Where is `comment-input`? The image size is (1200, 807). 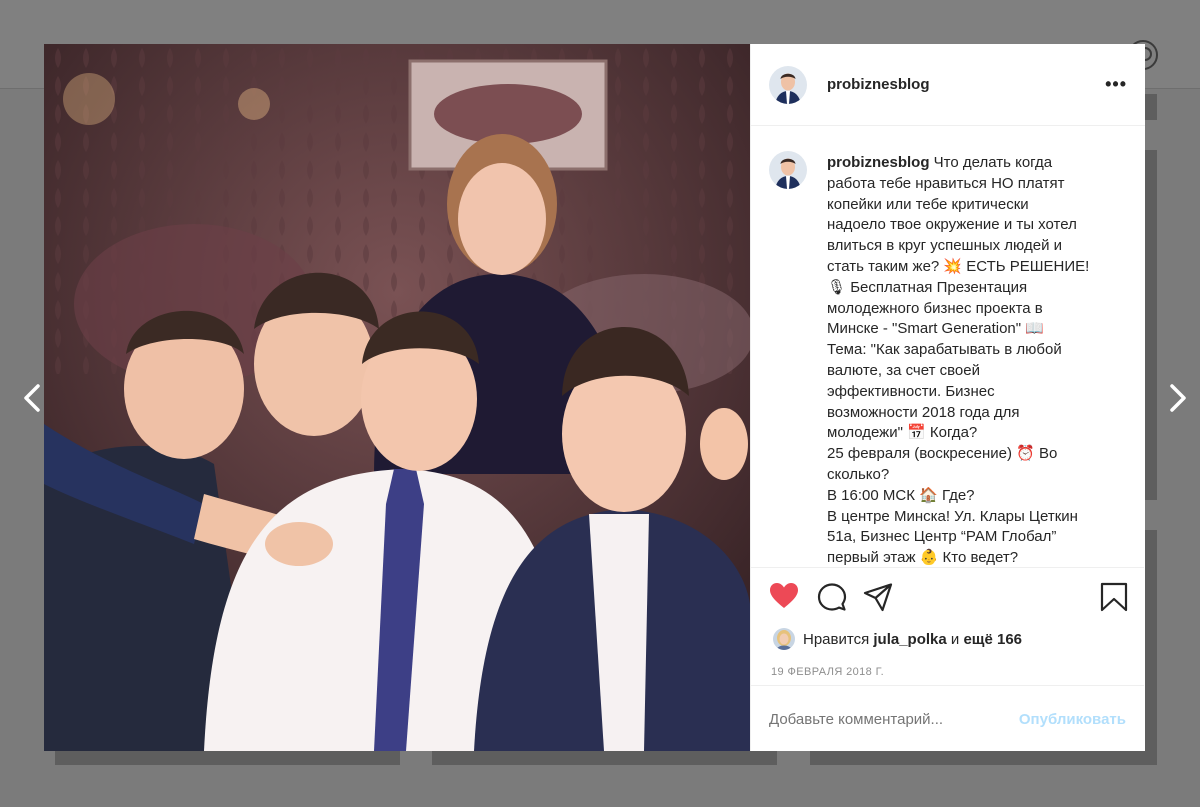 comment-input is located at coordinates (894, 719).